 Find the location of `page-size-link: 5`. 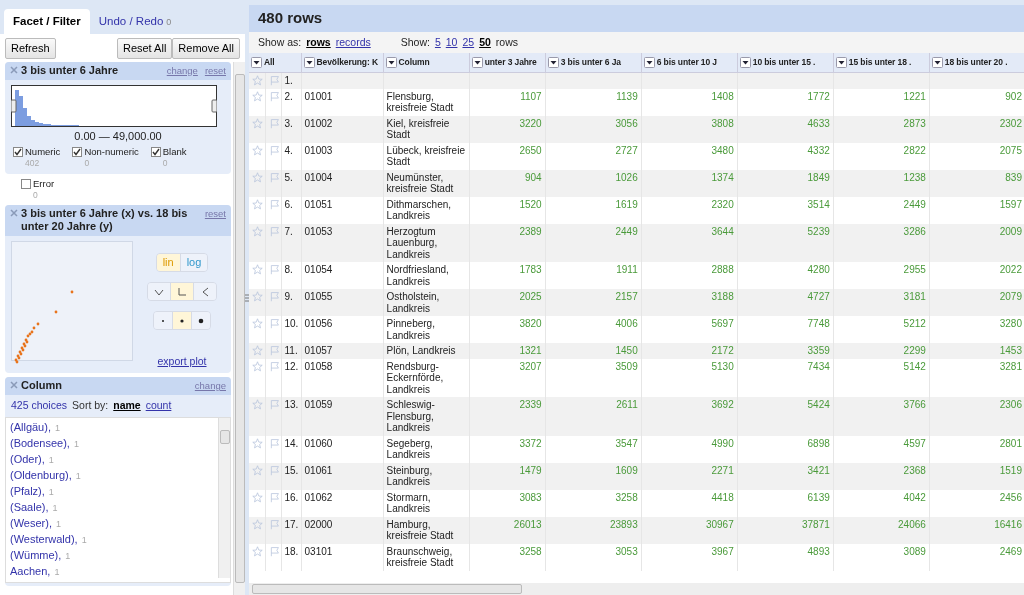

page-size-link: 5 is located at coordinates (437, 42).